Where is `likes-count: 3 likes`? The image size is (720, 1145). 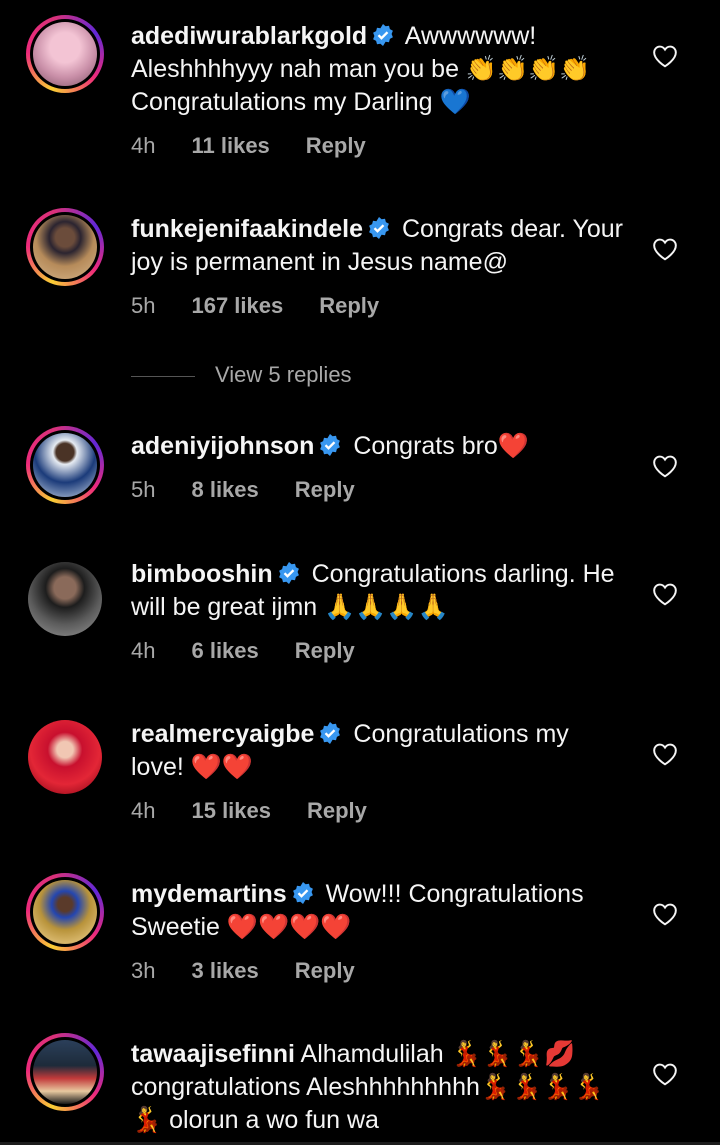 likes-count: 3 likes is located at coordinates (224, 970).